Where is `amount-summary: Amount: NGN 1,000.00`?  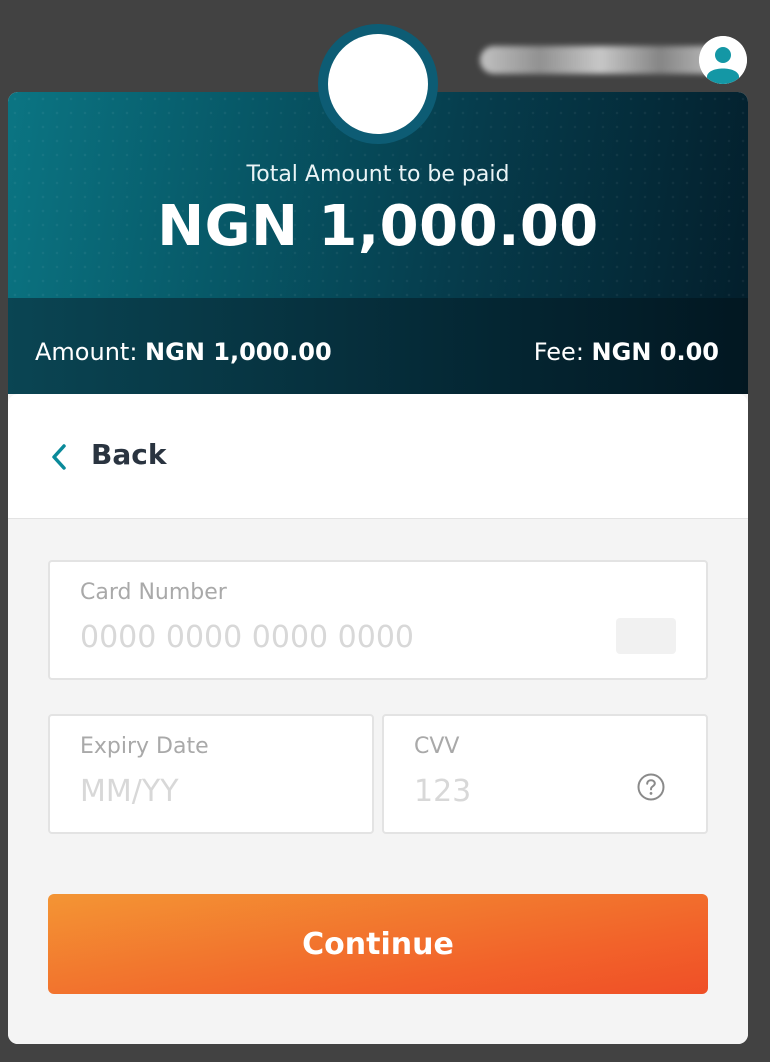
amount-summary: Amount: NGN 1,000.00 is located at coordinates (183, 352).